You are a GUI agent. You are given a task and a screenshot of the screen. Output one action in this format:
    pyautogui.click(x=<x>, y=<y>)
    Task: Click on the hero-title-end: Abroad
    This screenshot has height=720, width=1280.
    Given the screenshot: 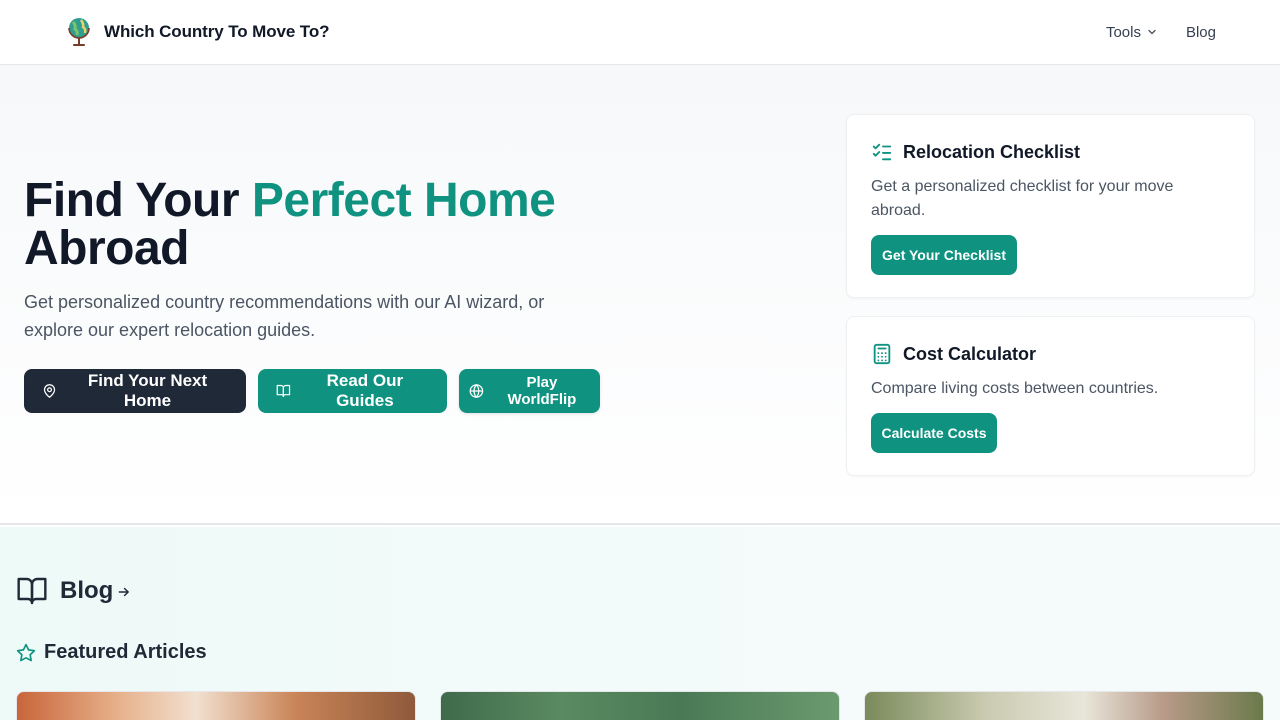 What is the action you would take?
    pyautogui.click(x=107, y=248)
    